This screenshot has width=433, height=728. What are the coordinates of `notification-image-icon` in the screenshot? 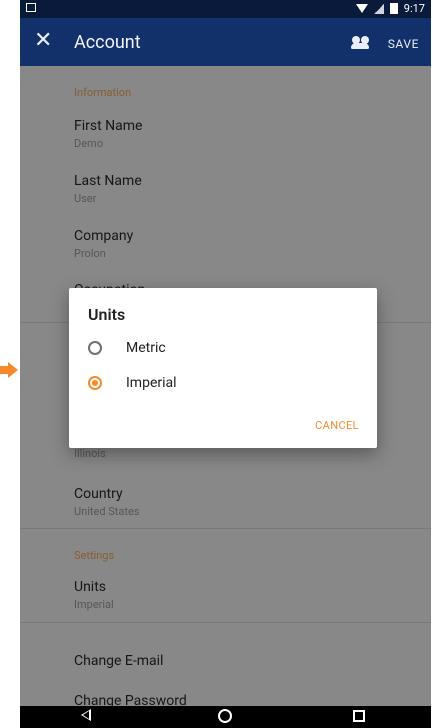 It's located at (31, 7).